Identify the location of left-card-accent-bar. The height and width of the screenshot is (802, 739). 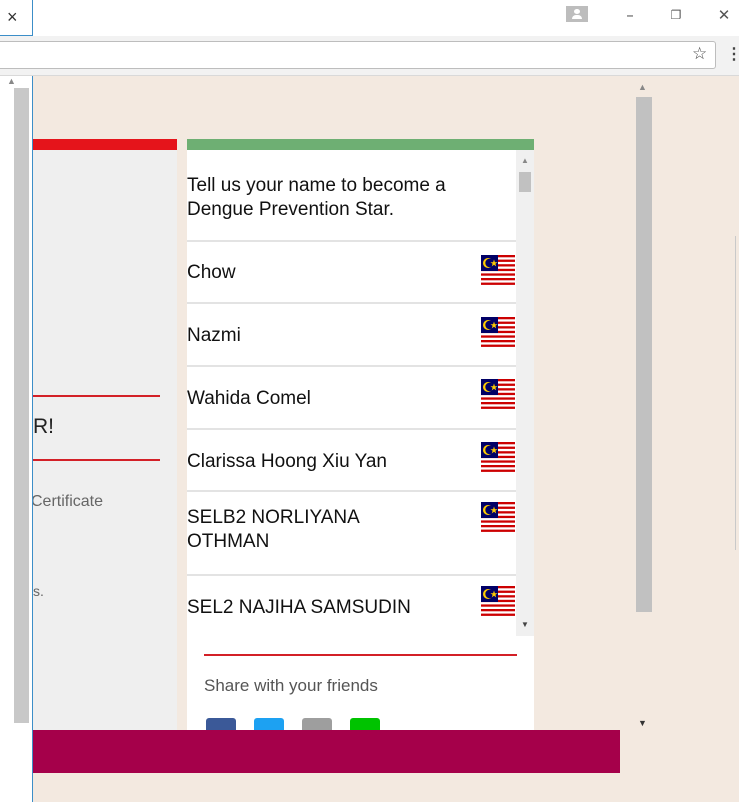
(105, 144).